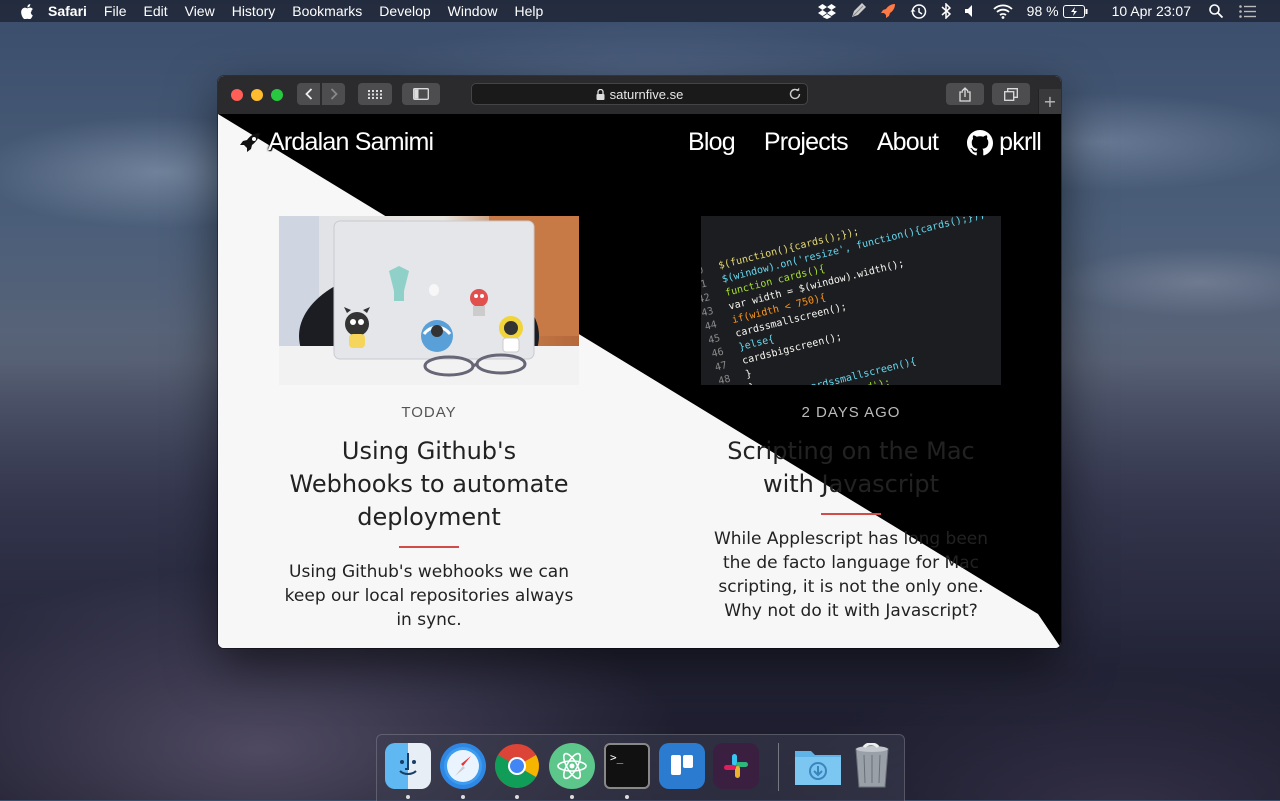  I want to click on clock-datetime: 10 Apr 23:07, so click(1151, 11).